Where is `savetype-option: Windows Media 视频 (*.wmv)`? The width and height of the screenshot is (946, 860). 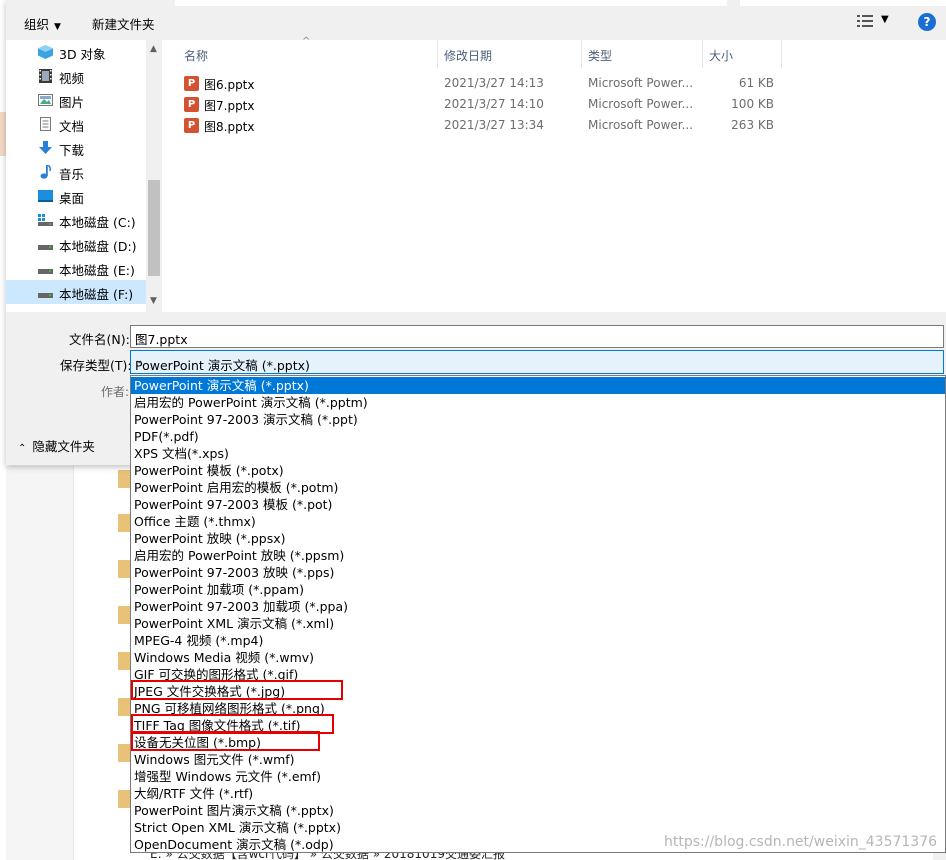
savetype-option: Windows Media 视频 (*.wmv) is located at coordinates (538, 657).